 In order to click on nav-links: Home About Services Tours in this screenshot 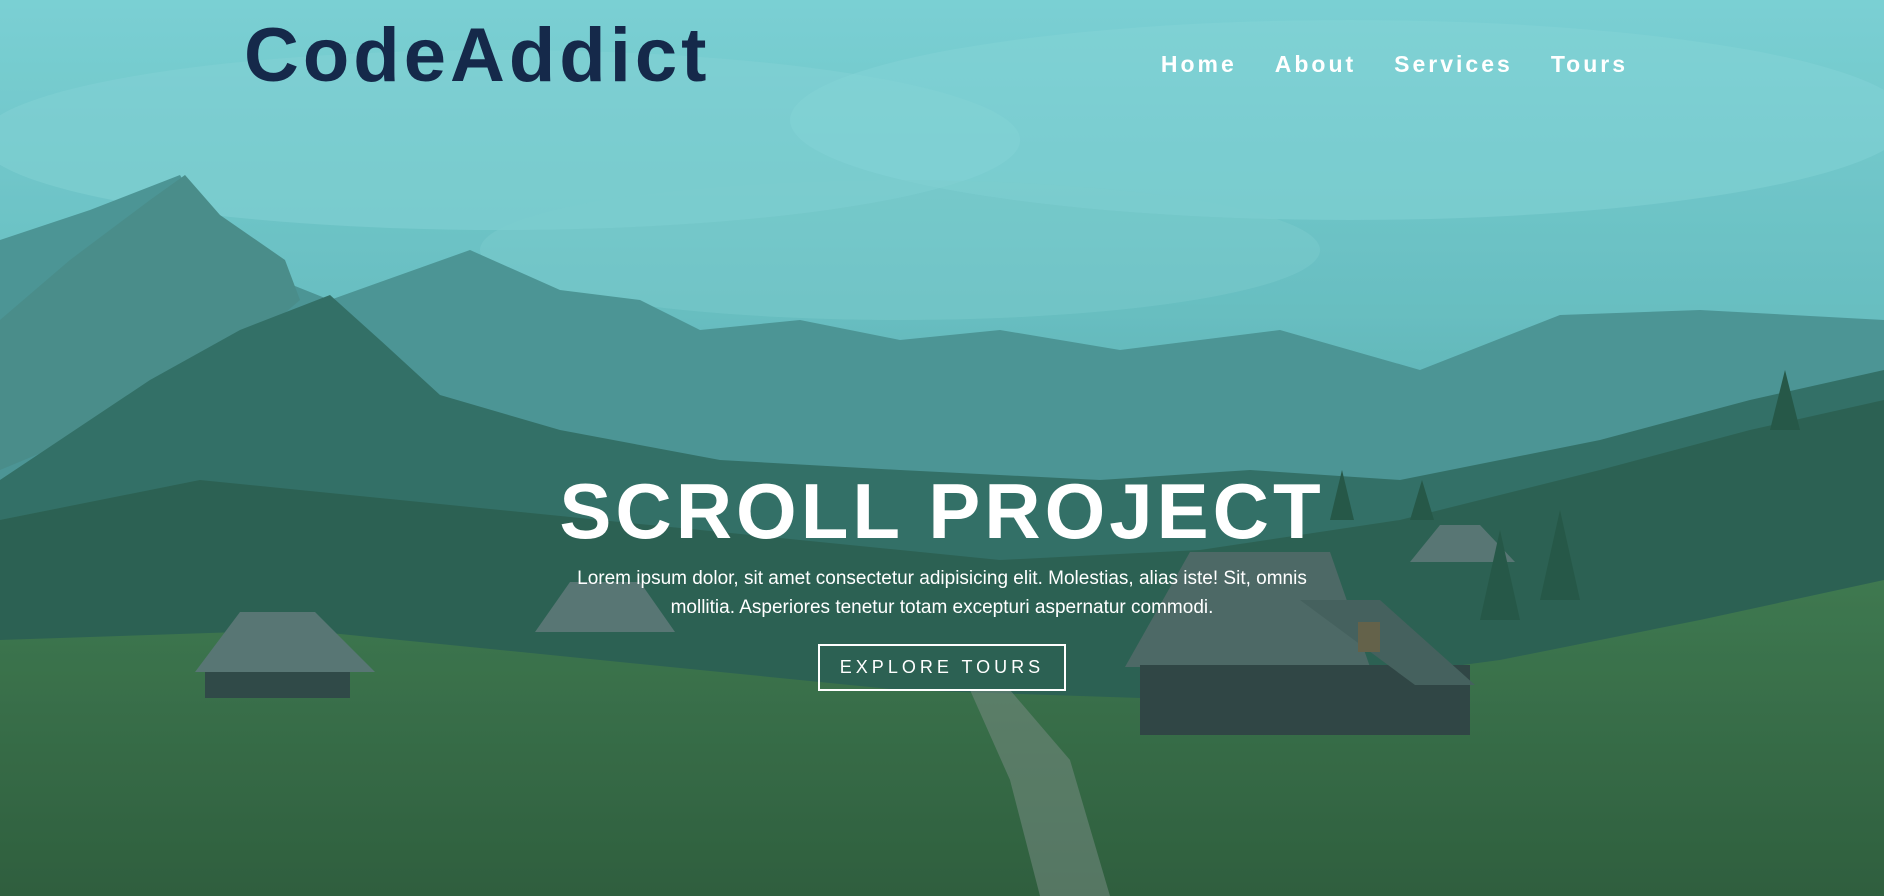, I will do `click(1375, 64)`.